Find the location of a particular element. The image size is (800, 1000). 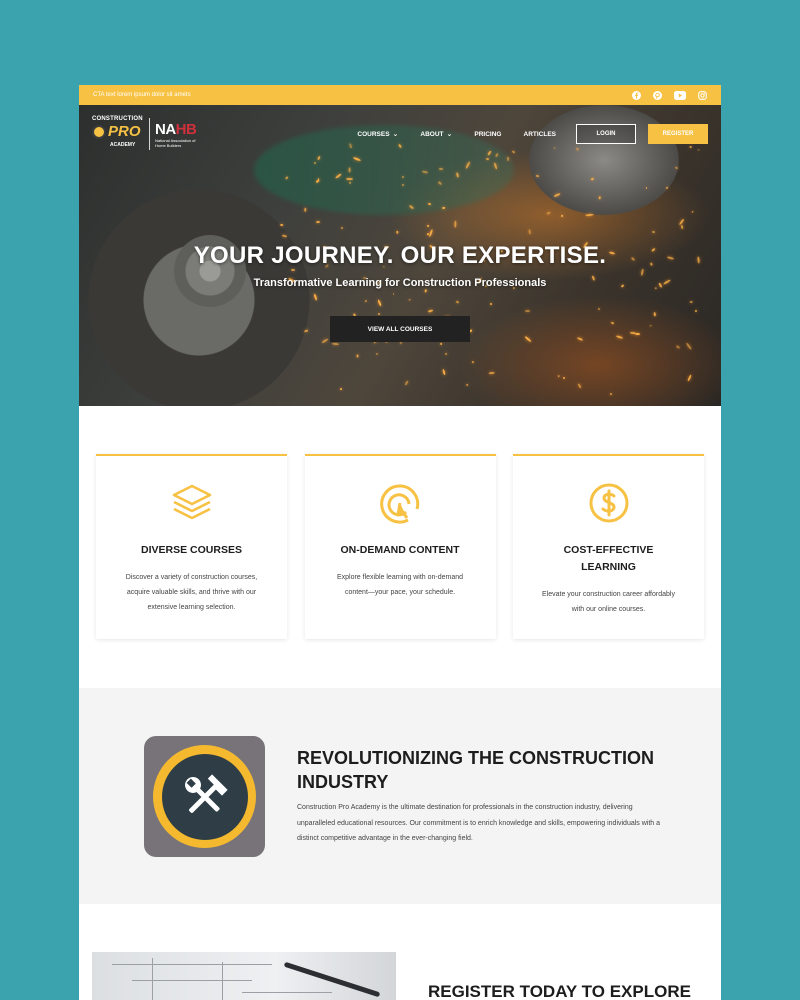

nahb-subtitle: National Association of Home Builders is located at coordinates (175, 142).